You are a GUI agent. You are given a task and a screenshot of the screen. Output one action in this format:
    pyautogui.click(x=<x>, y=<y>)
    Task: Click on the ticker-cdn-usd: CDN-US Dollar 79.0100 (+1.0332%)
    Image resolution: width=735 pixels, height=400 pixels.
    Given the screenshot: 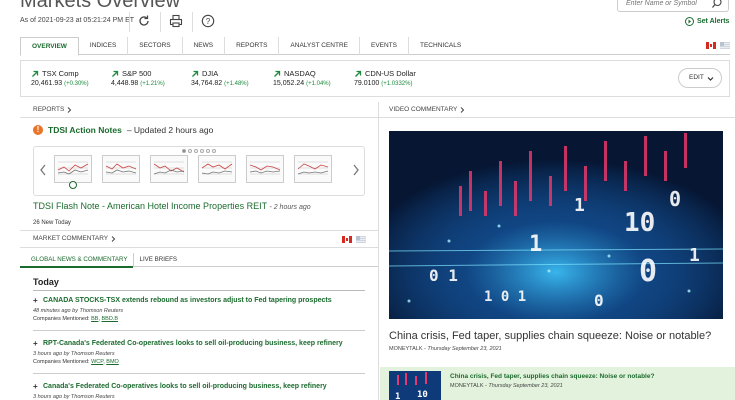 What is the action you would take?
    pyautogui.click(x=385, y=78)
    